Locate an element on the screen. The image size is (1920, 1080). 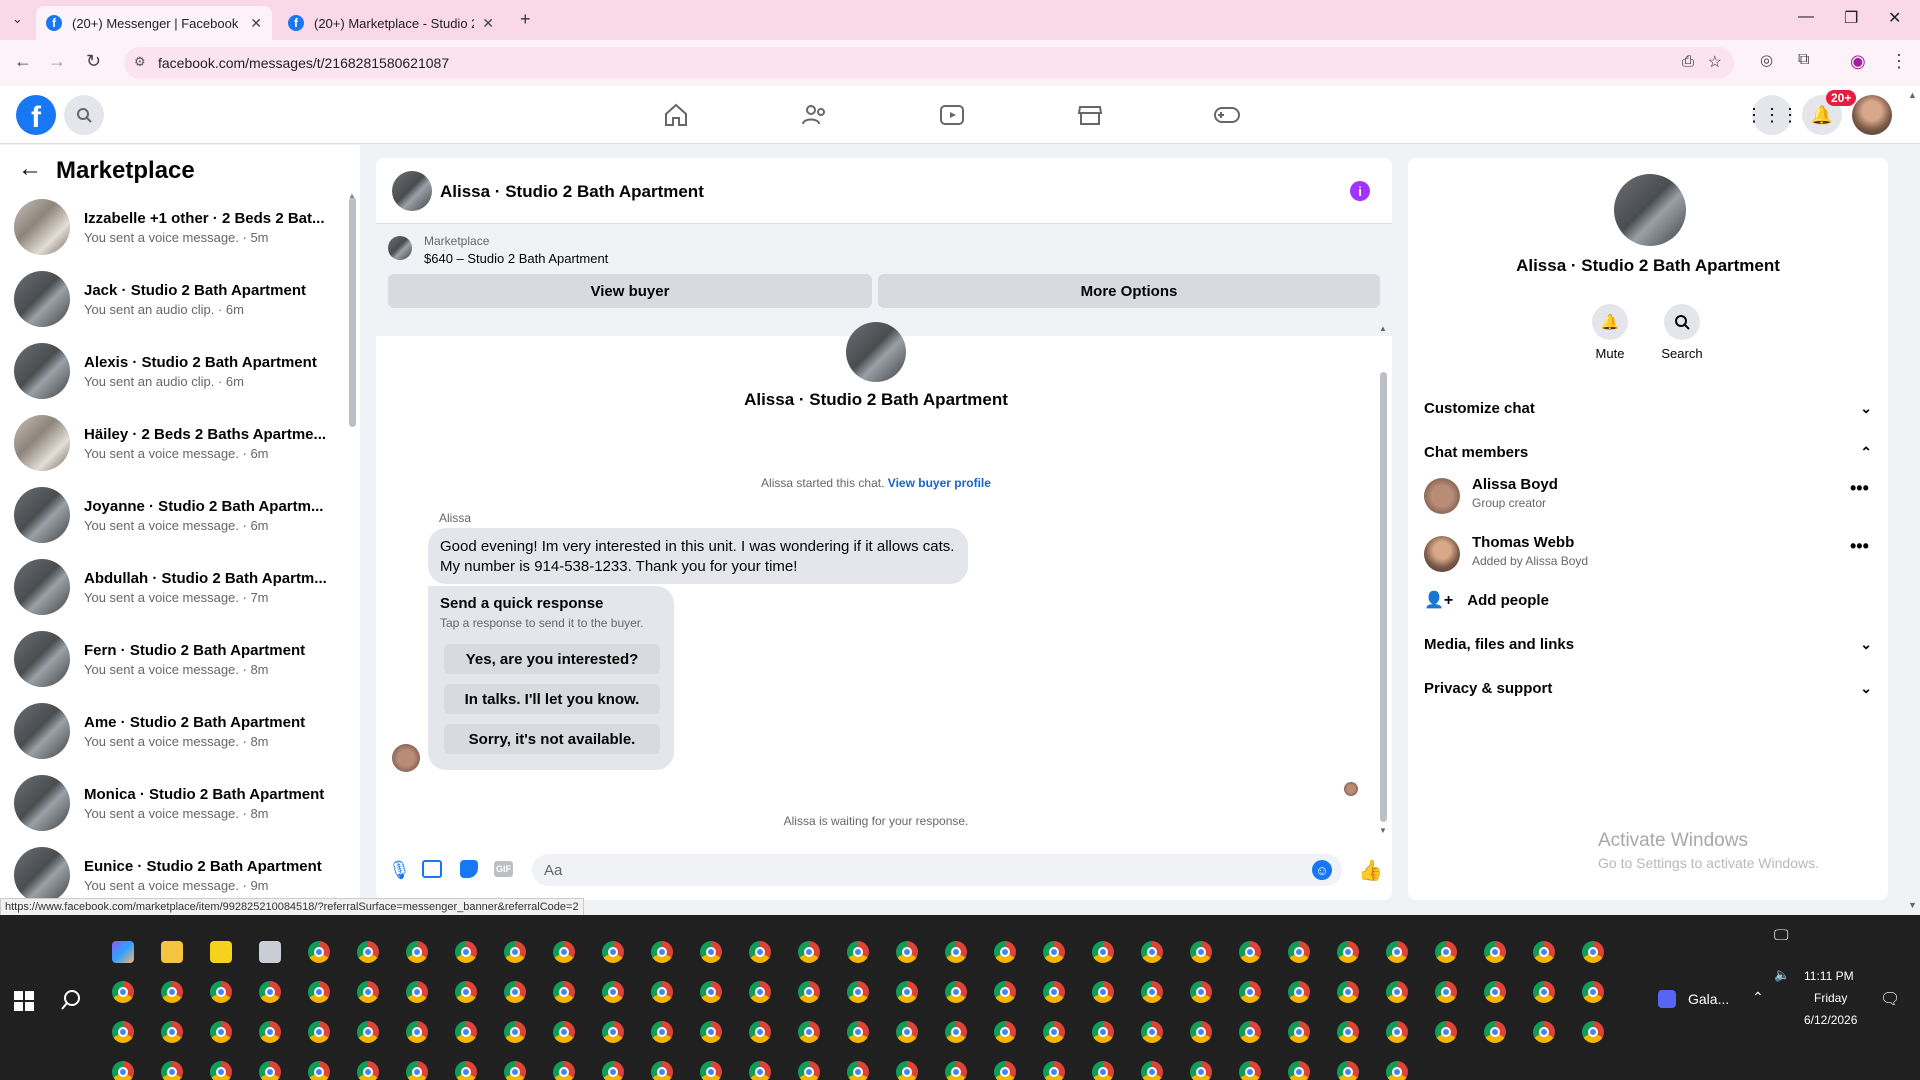
sticky-notes-icon is located at coordinates (221, 952).